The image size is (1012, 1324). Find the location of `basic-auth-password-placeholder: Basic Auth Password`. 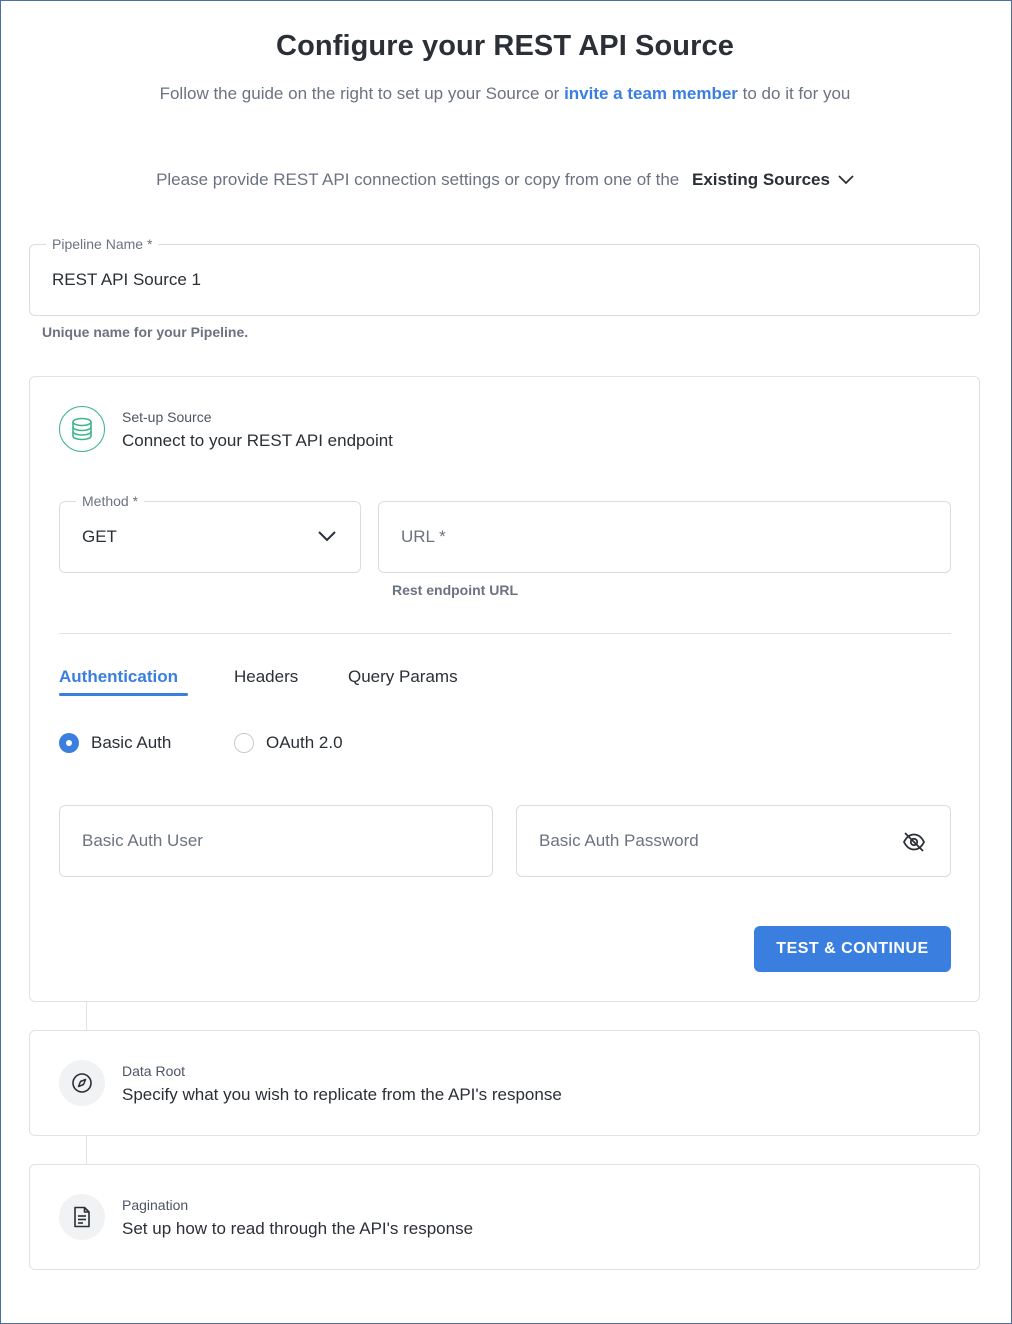

basic-auth-password-placeholder: Basic Auth Password is located at coordinates (619, 840).